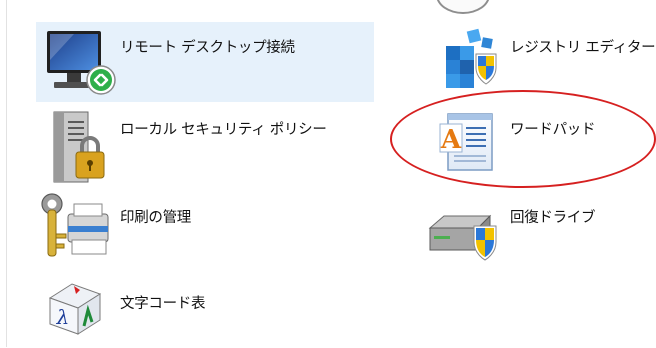 This screenshot has width=656, height=348. Describe the element at coordinates (78, 147) in the screenshot. I see `local-security-policy-icon` at that location.